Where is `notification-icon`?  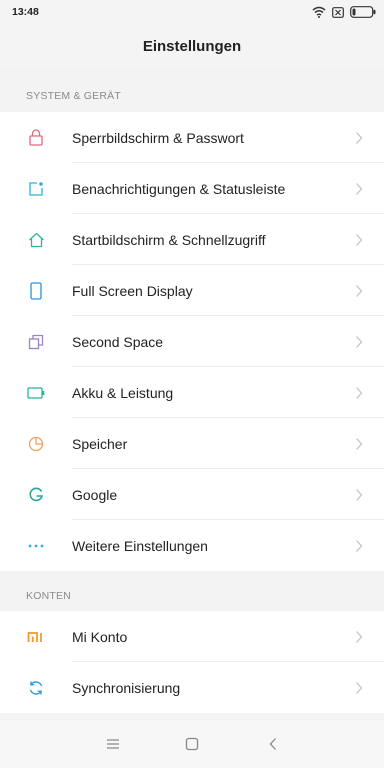 notification-icon is located at coordinates (36, 189).